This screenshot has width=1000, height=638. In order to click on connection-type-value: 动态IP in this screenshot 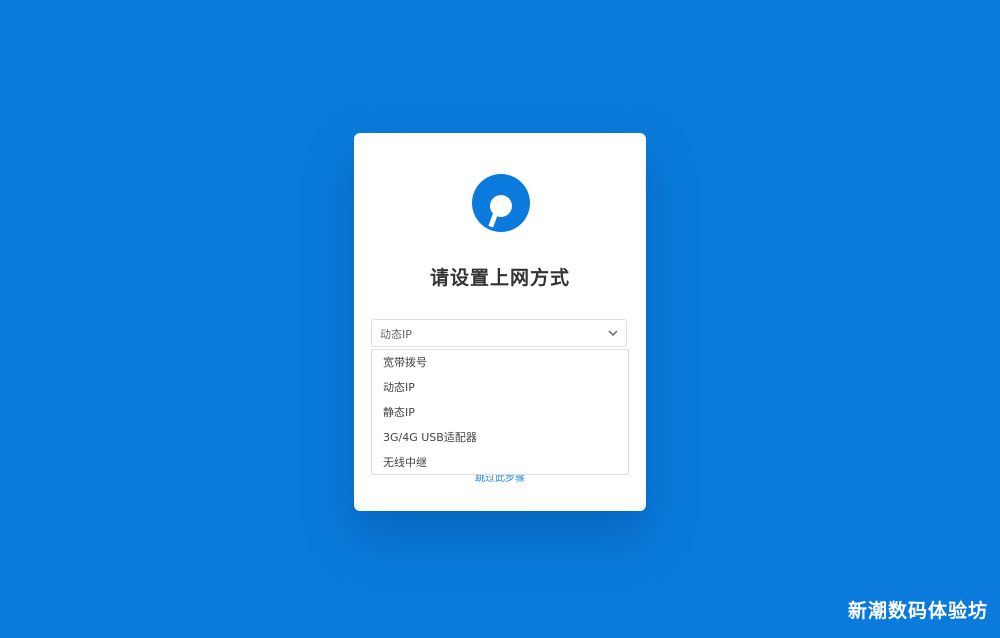, I will do `click(396, 334)`.